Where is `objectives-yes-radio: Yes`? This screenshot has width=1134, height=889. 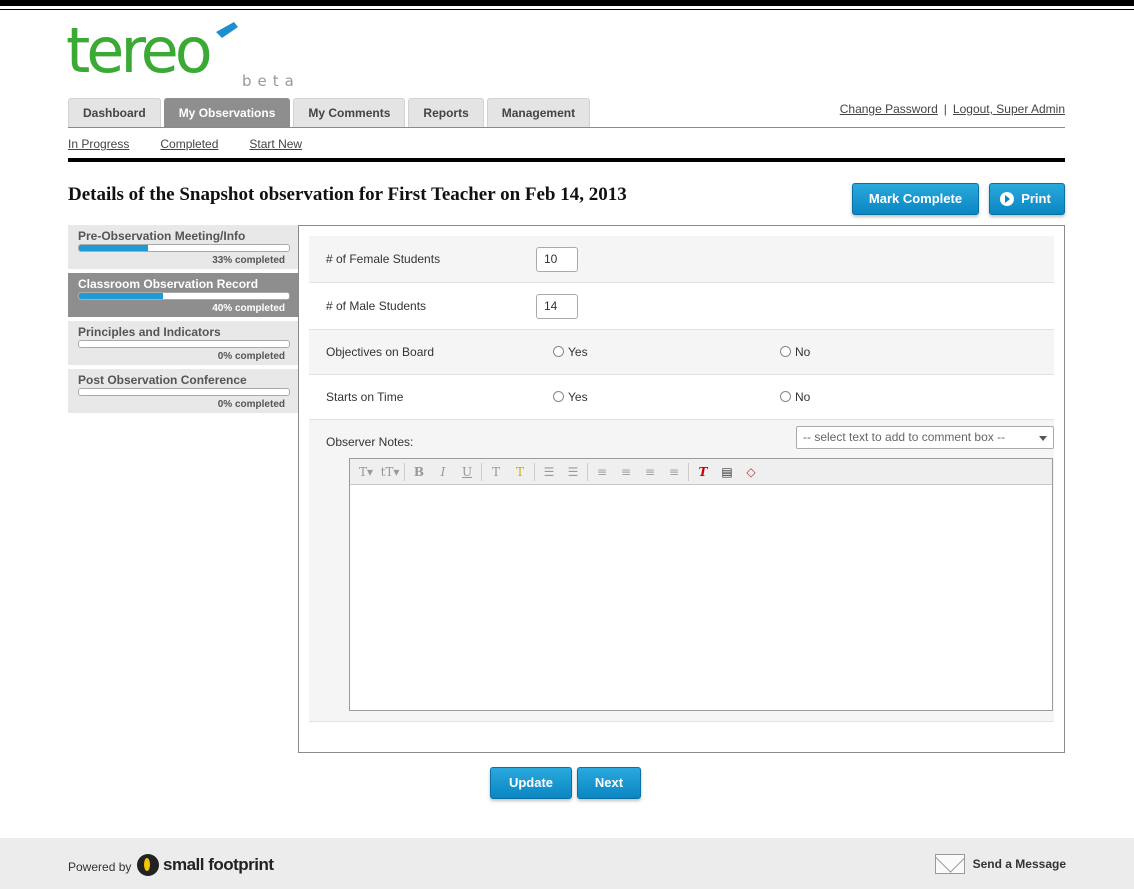 objectives-yes-radio: Yes is located at coordinates (570, 352).